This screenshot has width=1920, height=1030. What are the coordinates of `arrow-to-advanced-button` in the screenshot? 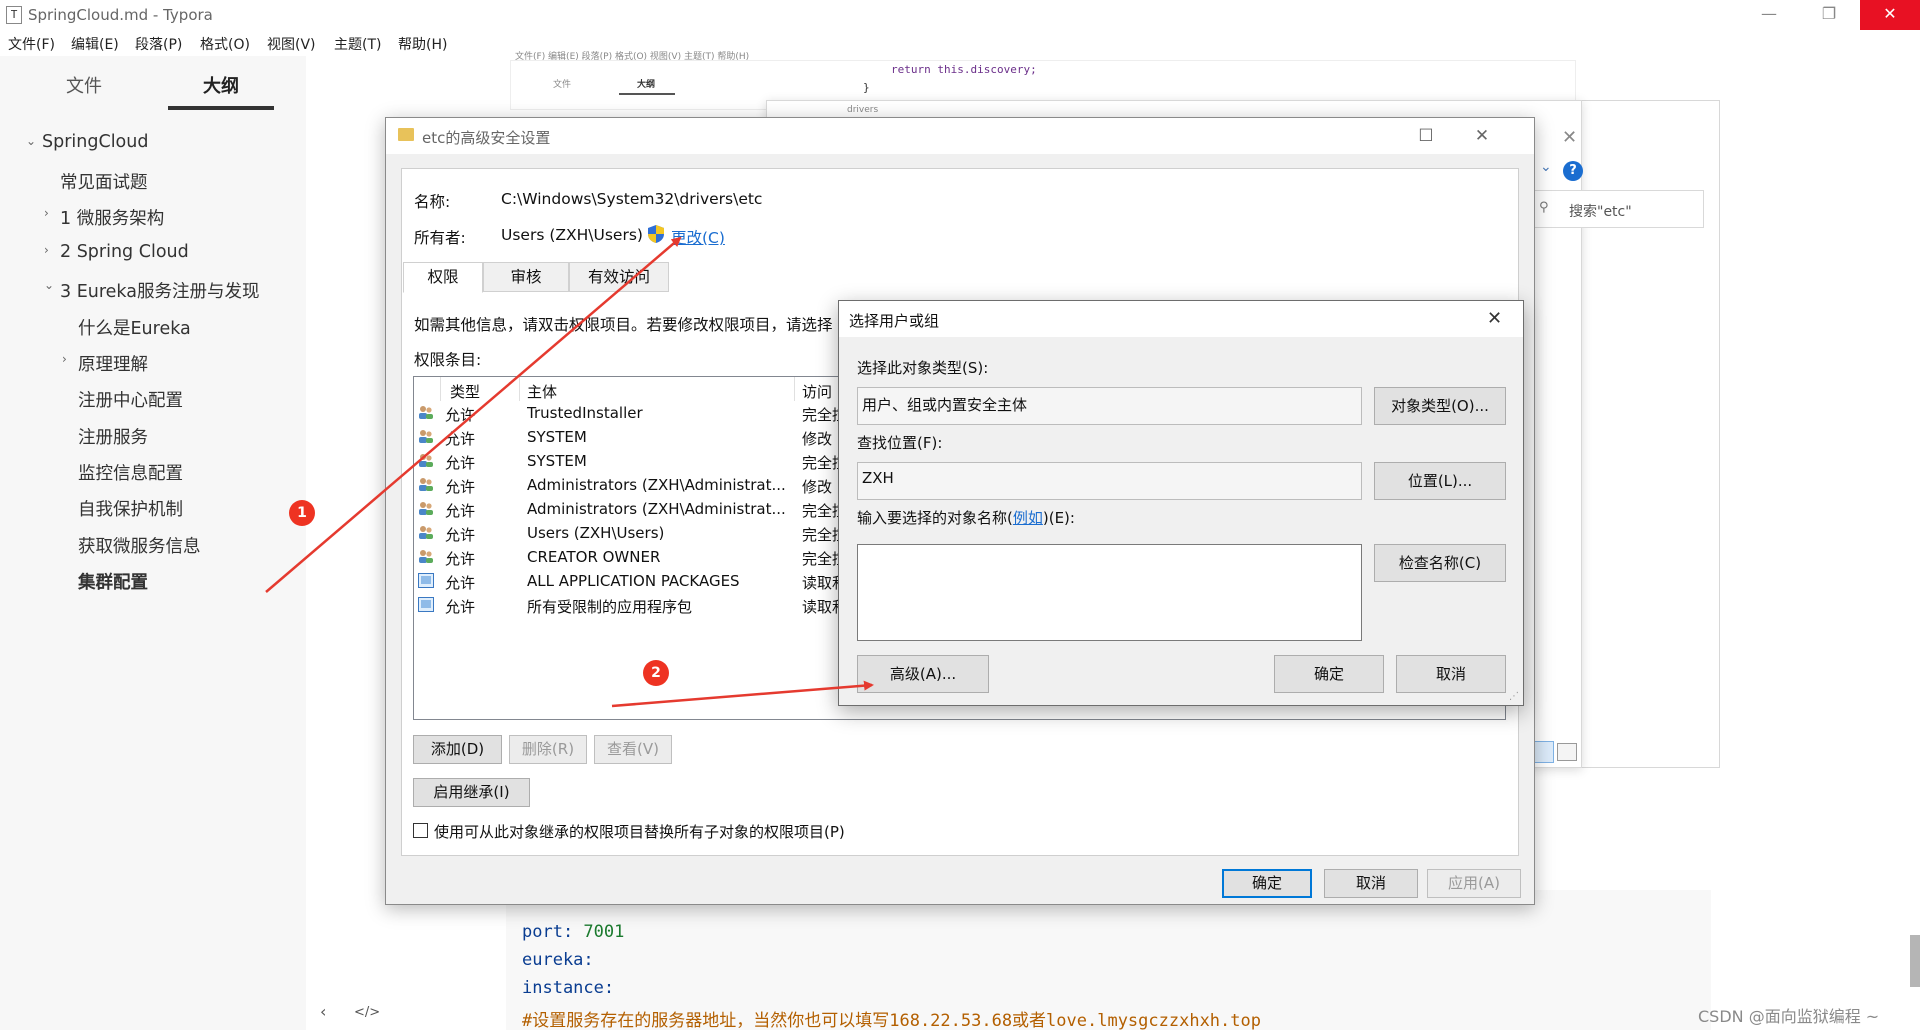 It's located at (742, 694).